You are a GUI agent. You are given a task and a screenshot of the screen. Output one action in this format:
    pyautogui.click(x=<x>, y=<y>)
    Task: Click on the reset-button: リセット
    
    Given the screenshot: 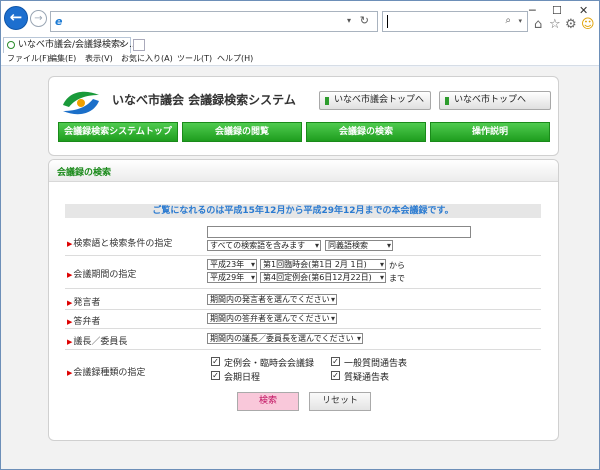 What is the action you would take?
    pyautogui.click(x=340, y=401)
    